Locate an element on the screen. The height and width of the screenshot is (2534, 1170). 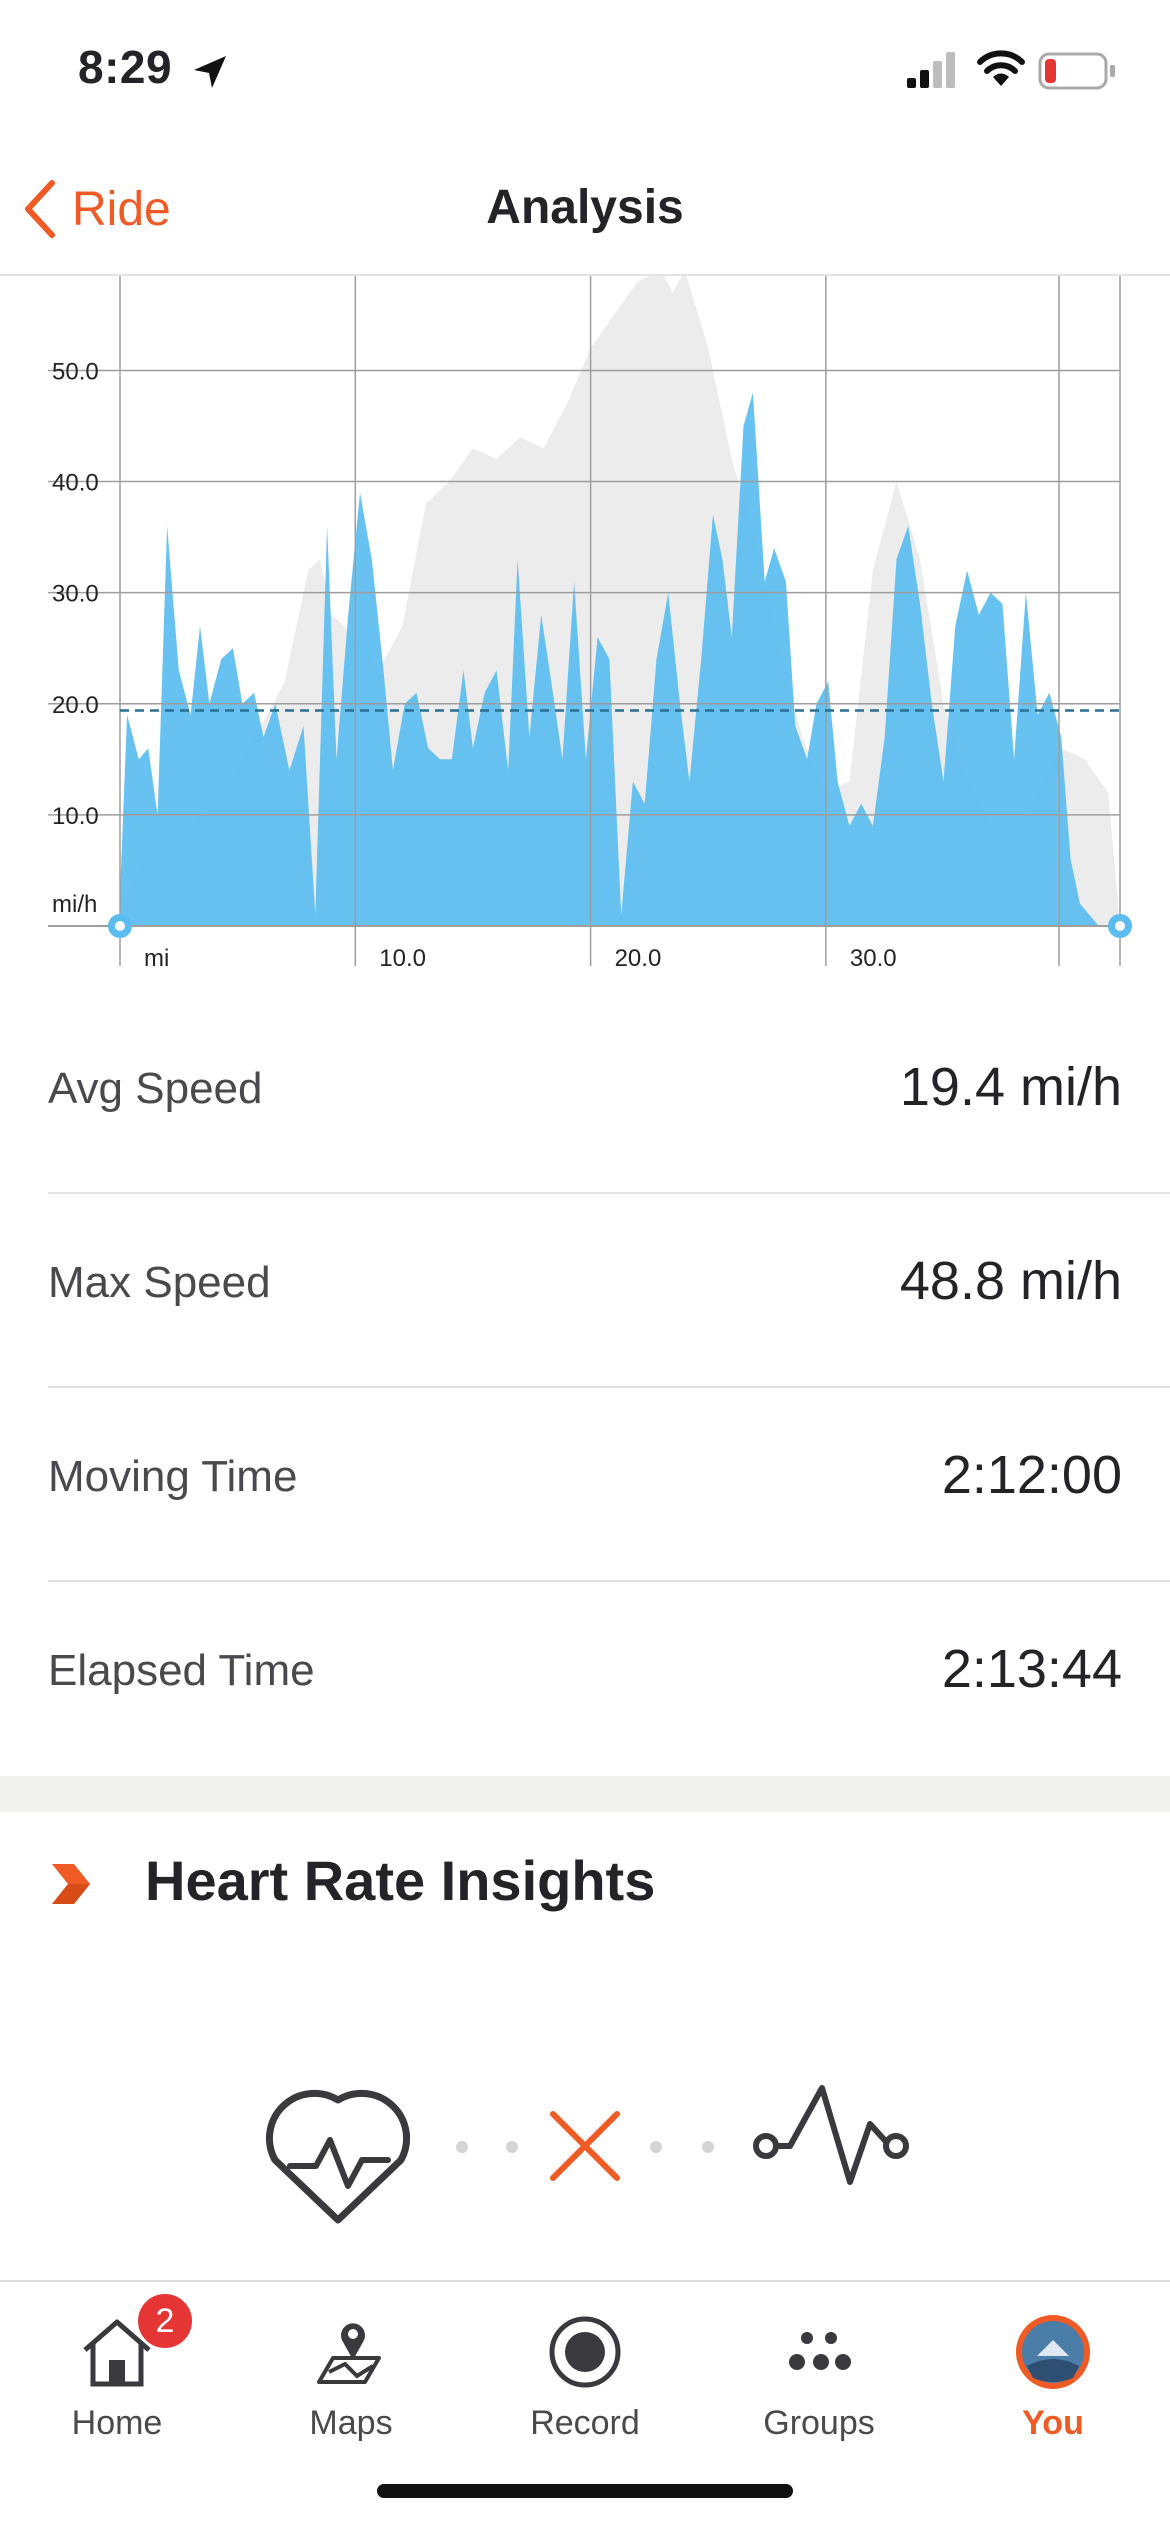
wifi-icon is located at coordinates (1001, 68).